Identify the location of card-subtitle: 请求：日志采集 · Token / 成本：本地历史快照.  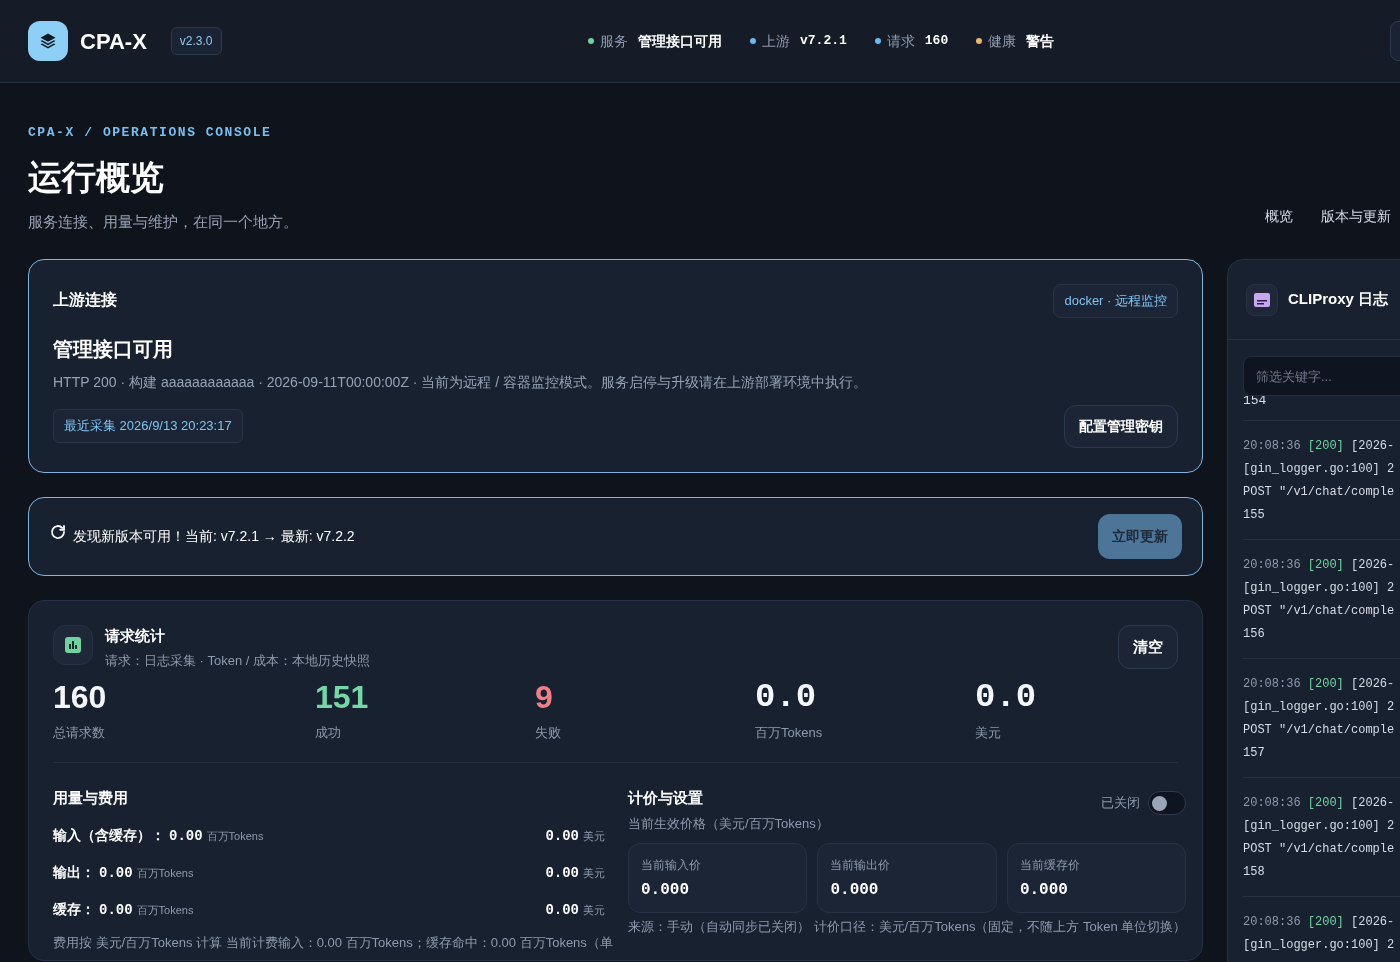
(238, 661).